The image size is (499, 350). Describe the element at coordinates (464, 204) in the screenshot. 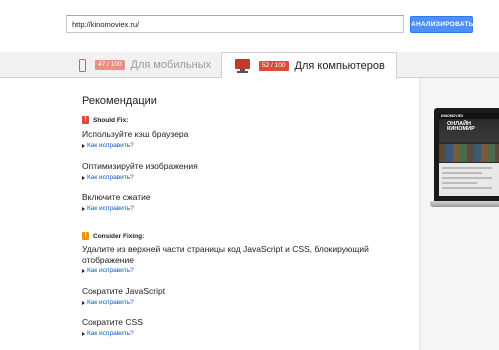

I see `laptop-base` at that location.